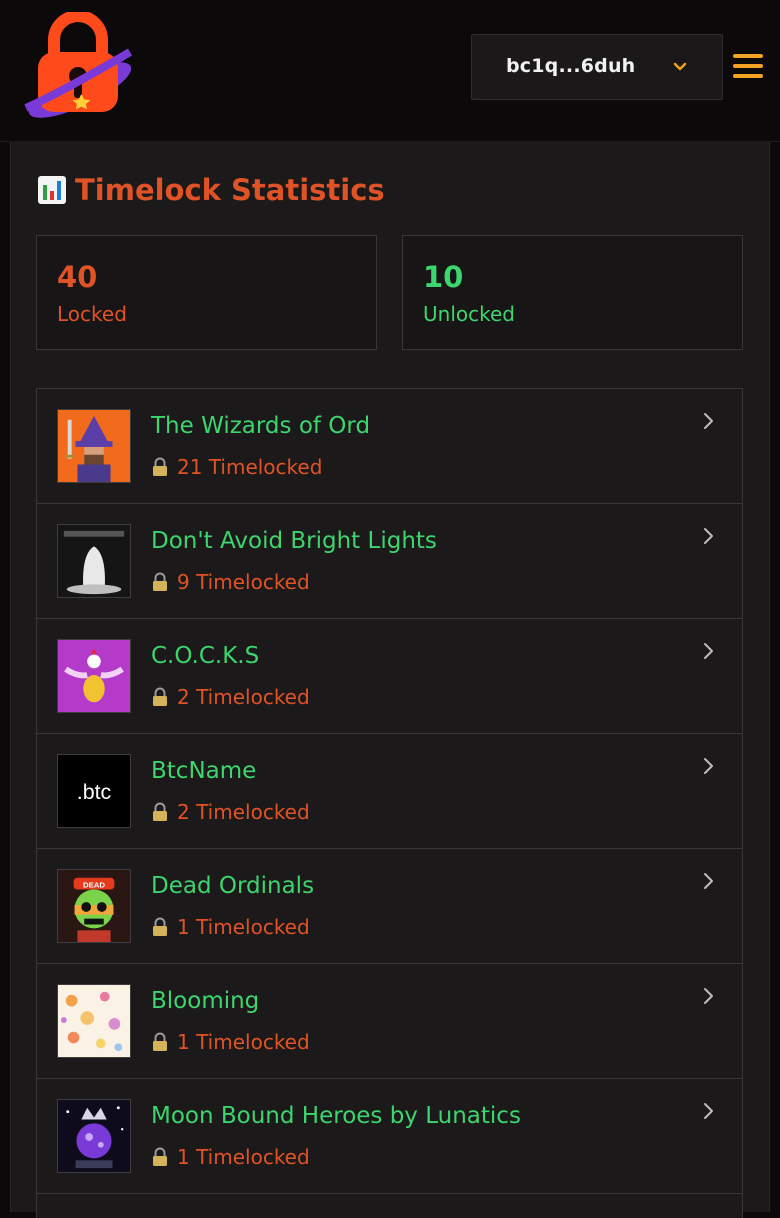  What do you see at coordinates (389, 1021) in the screenshot?
I see `collection-row-blooming: Blooming 1 Timelocked` at bounding box center [389, 1021].